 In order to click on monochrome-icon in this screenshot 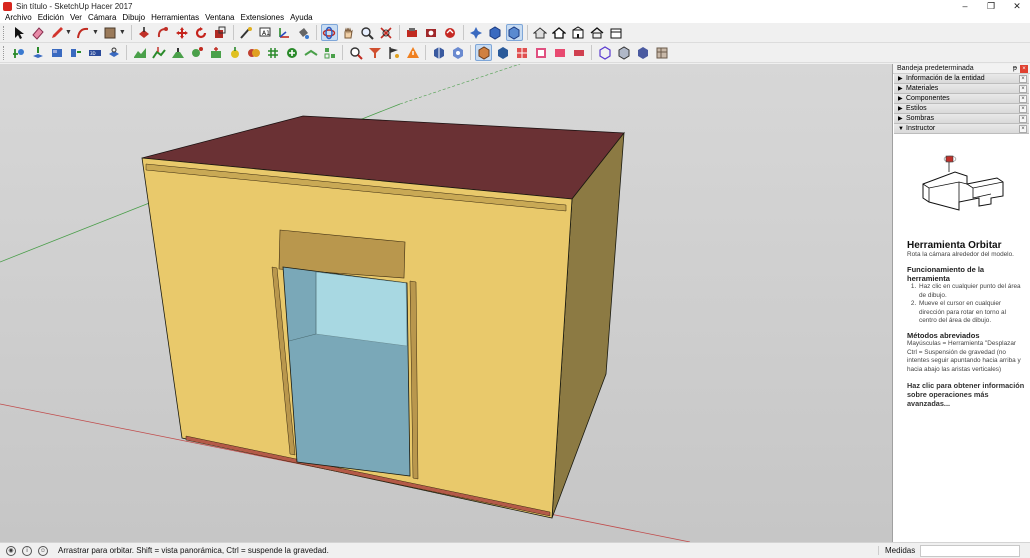, I will do `click(578, 52)`.